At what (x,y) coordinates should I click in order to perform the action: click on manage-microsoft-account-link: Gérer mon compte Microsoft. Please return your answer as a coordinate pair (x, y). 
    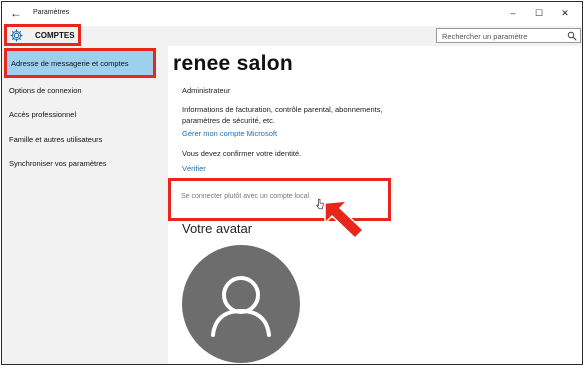
    Looking at the image, I should click on (229, 133).